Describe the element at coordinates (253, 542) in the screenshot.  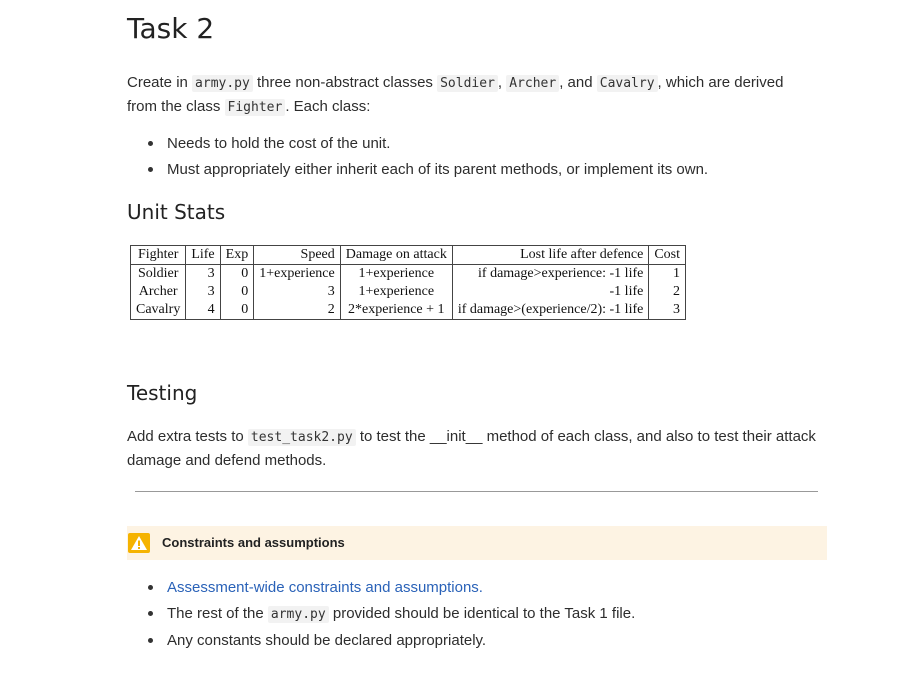
I see `callout-title: Constraints and assumptions` at that location.